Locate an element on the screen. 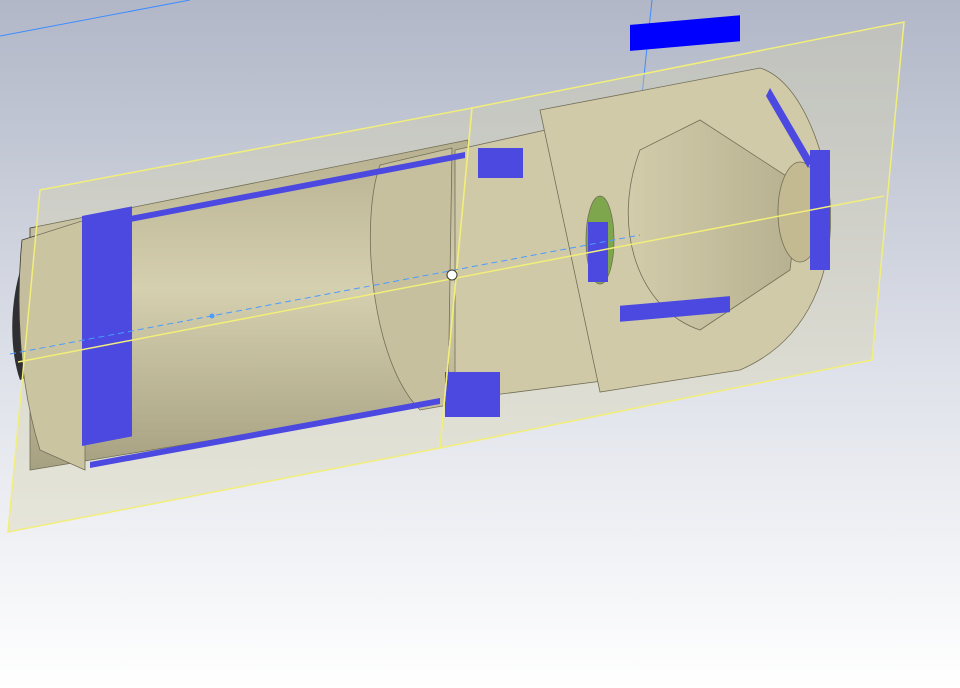  center-marker is located at coordinates (452, 275).